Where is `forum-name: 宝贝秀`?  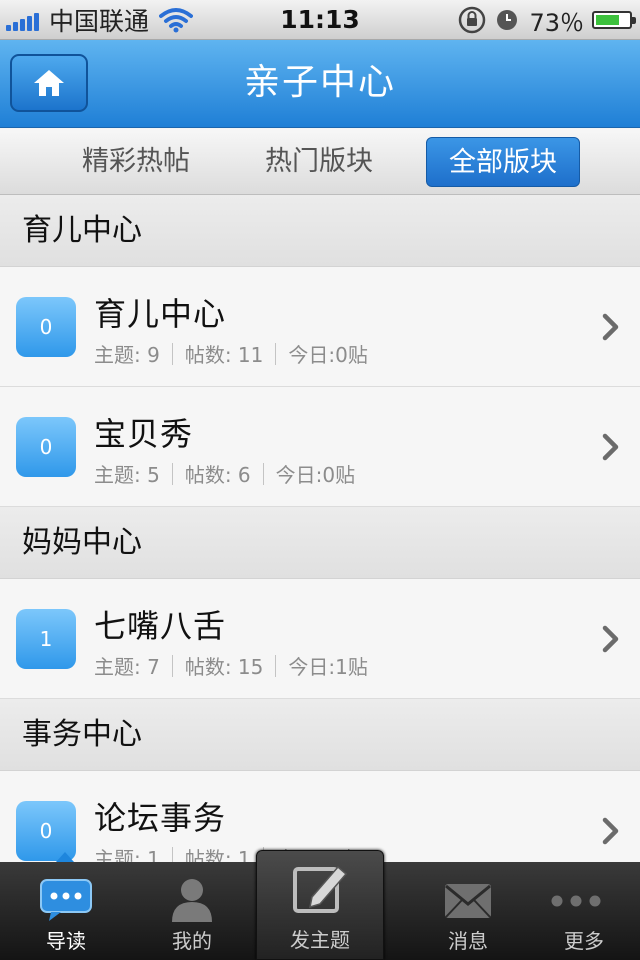
forum-name: 宝贝秀 is located at coordinates (144, 434).